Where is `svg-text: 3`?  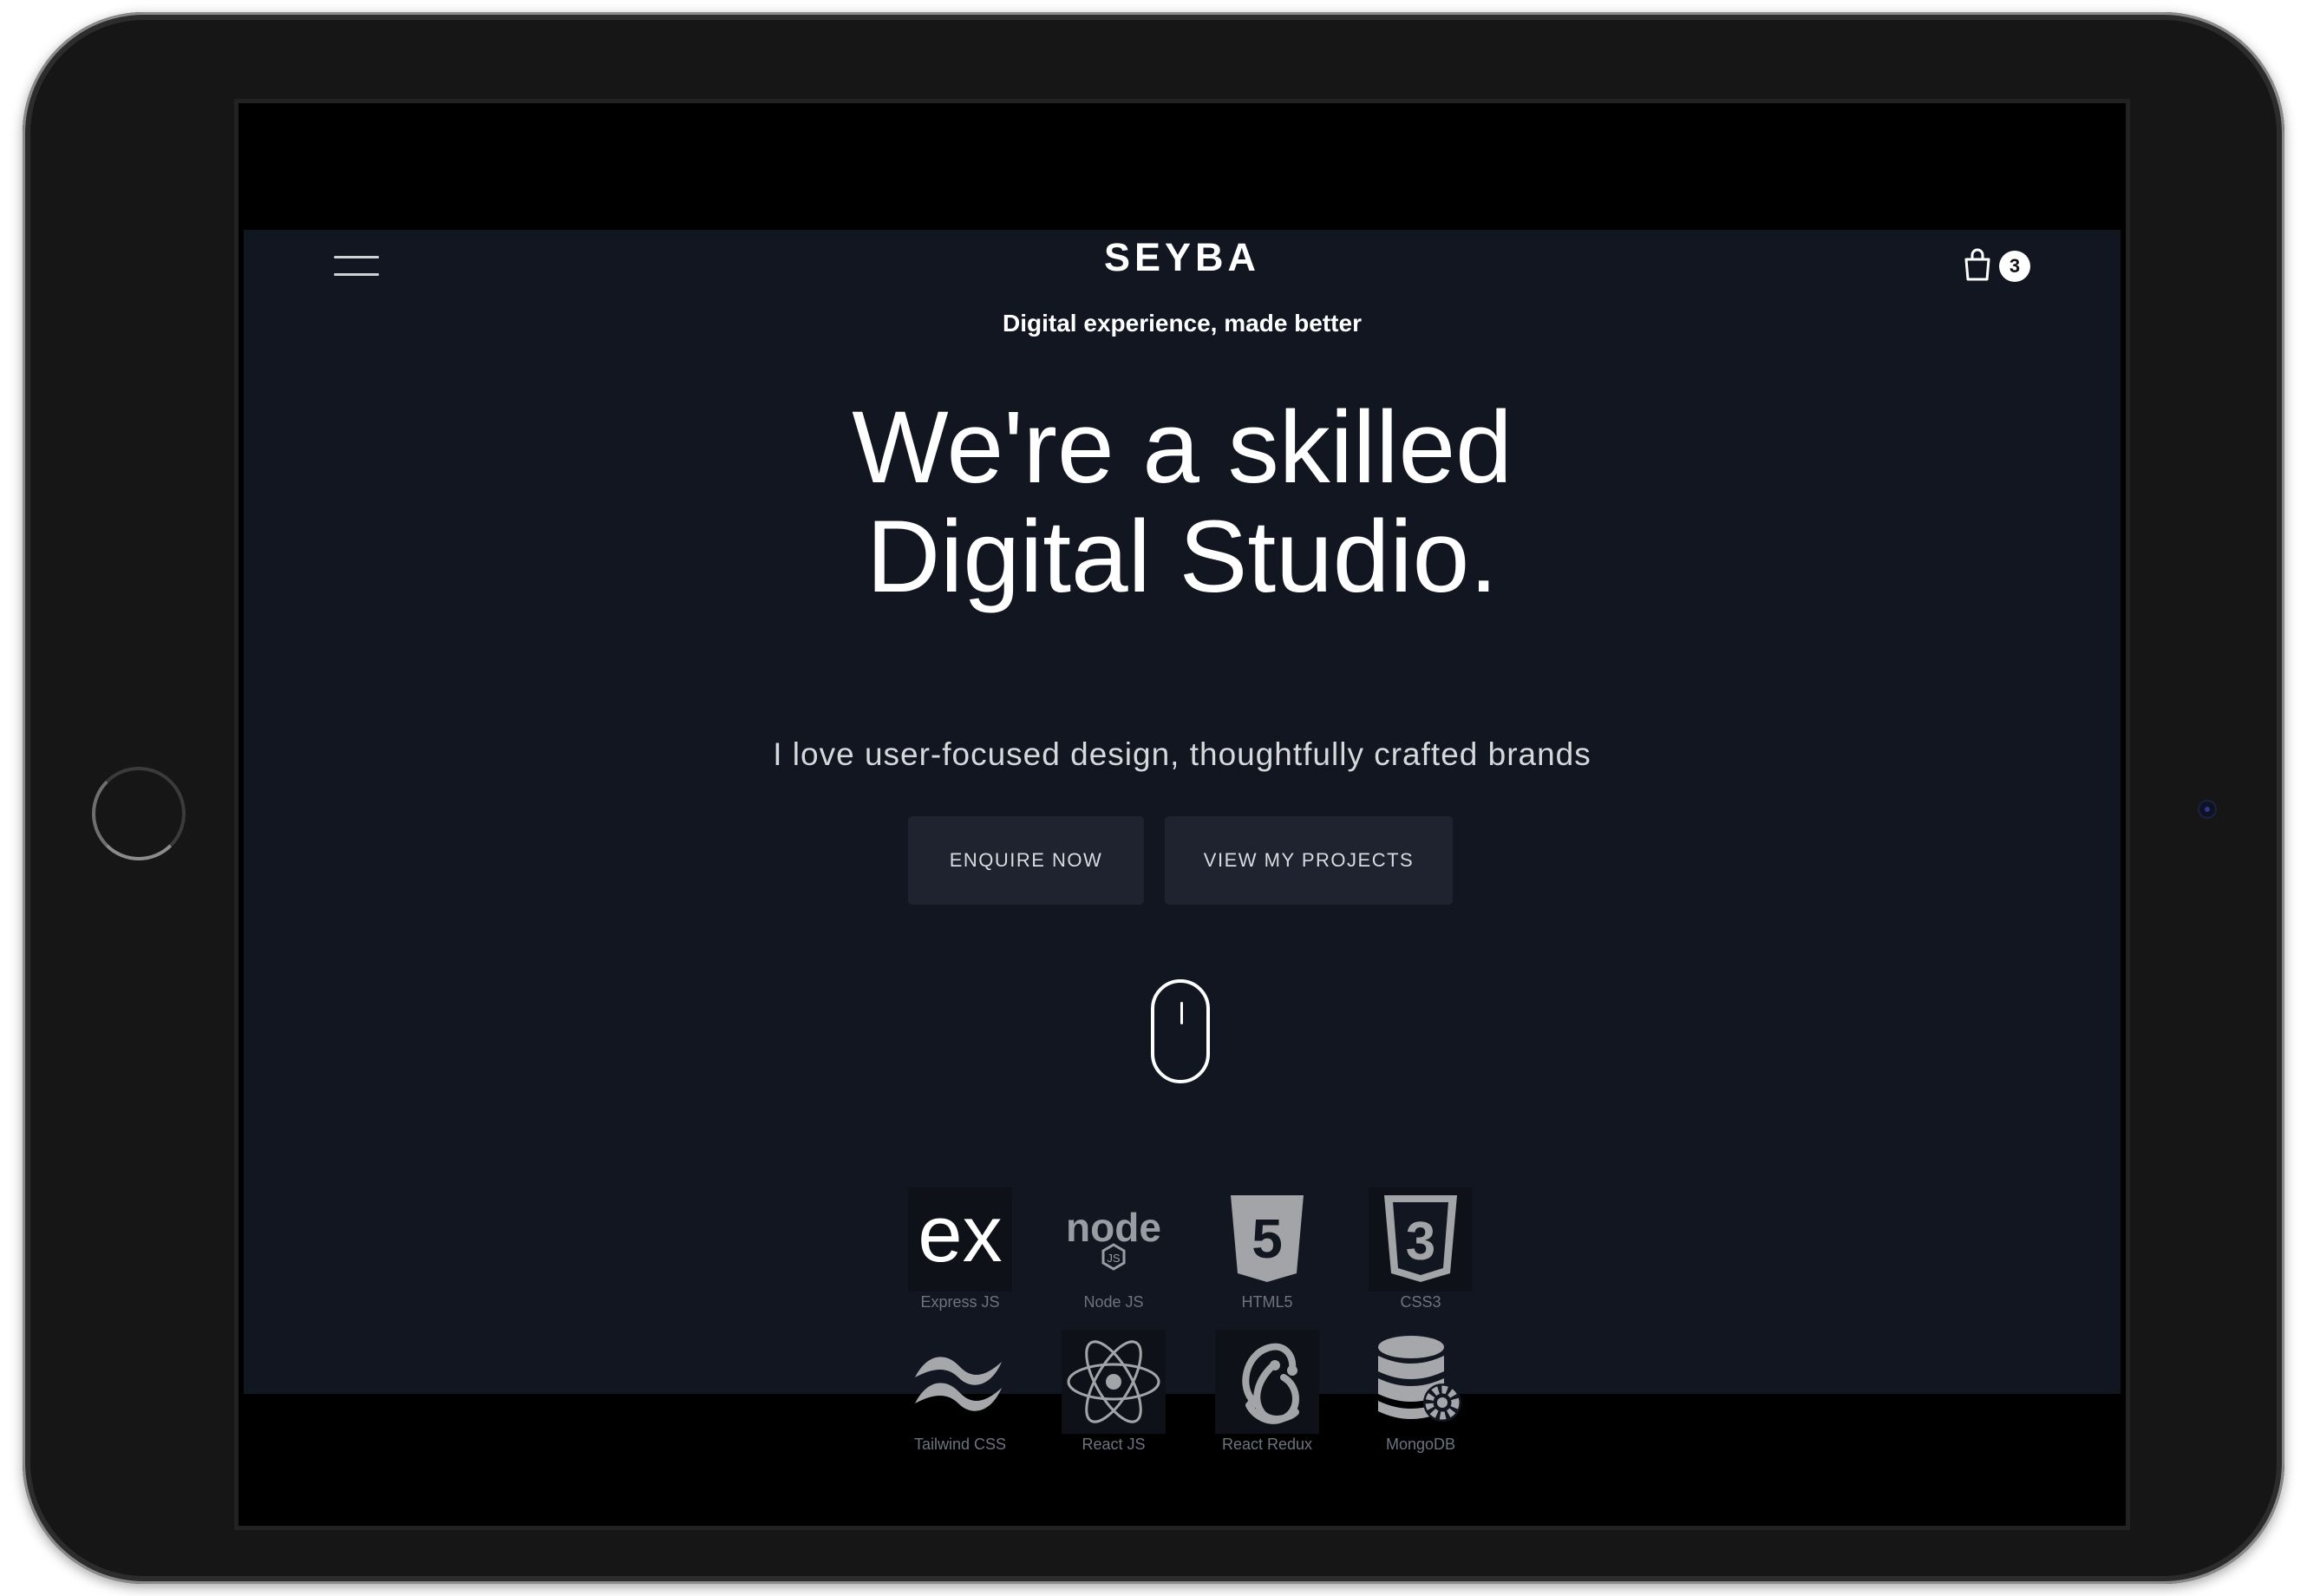 svg-text: 3 is located at coordinates (1421, 1242).